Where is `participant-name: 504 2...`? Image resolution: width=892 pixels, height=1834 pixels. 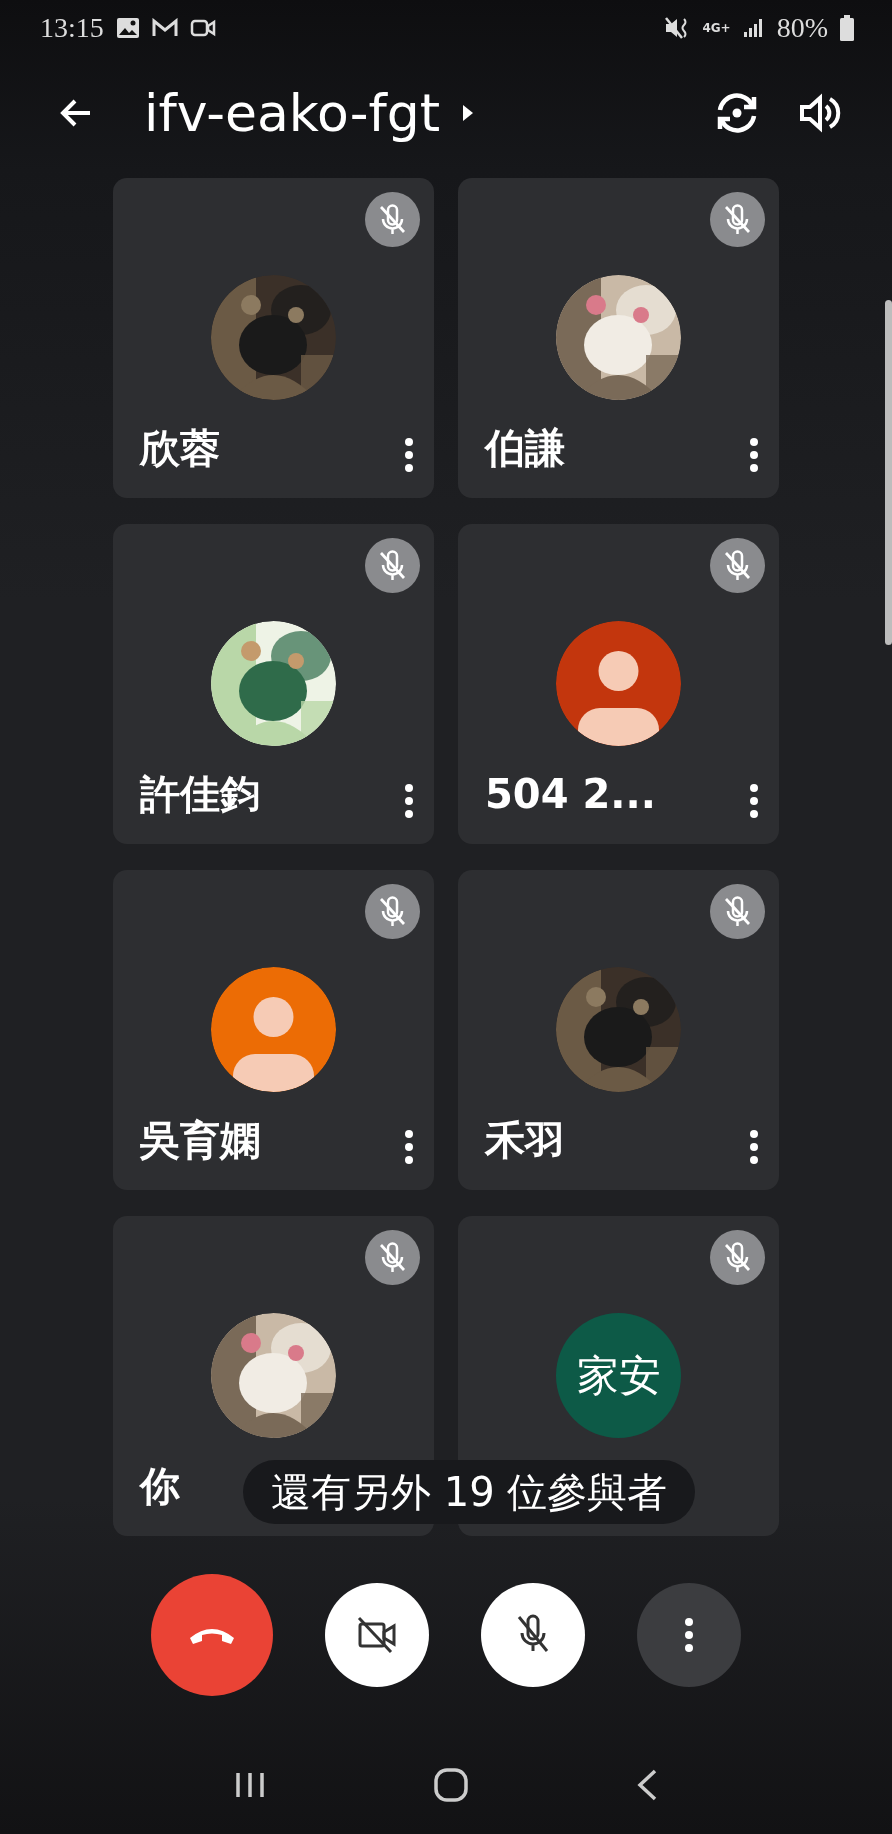 participant-name: 504 2... is located at coordinates (570, 794).